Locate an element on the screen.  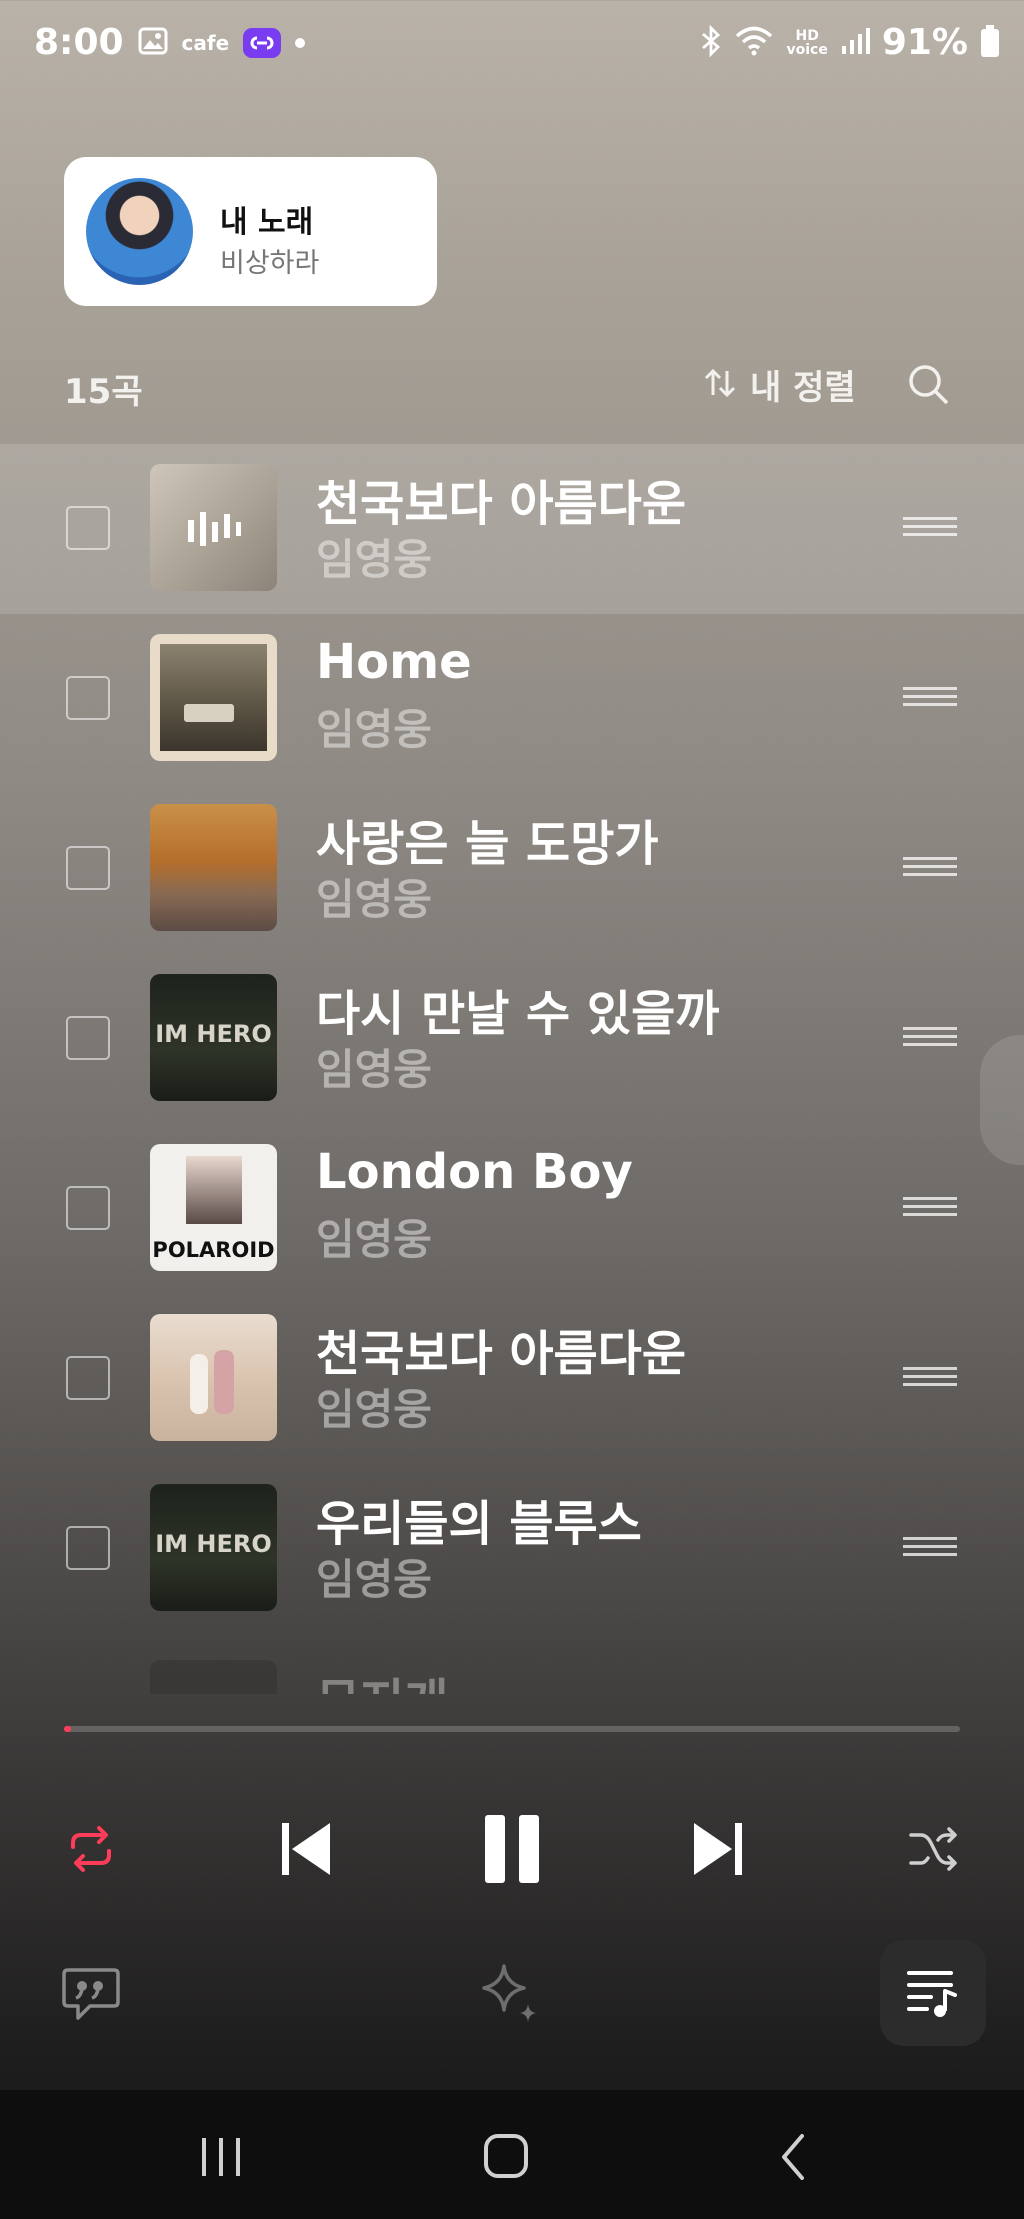
recent-apps-button is located at coordinates (221, 2159).